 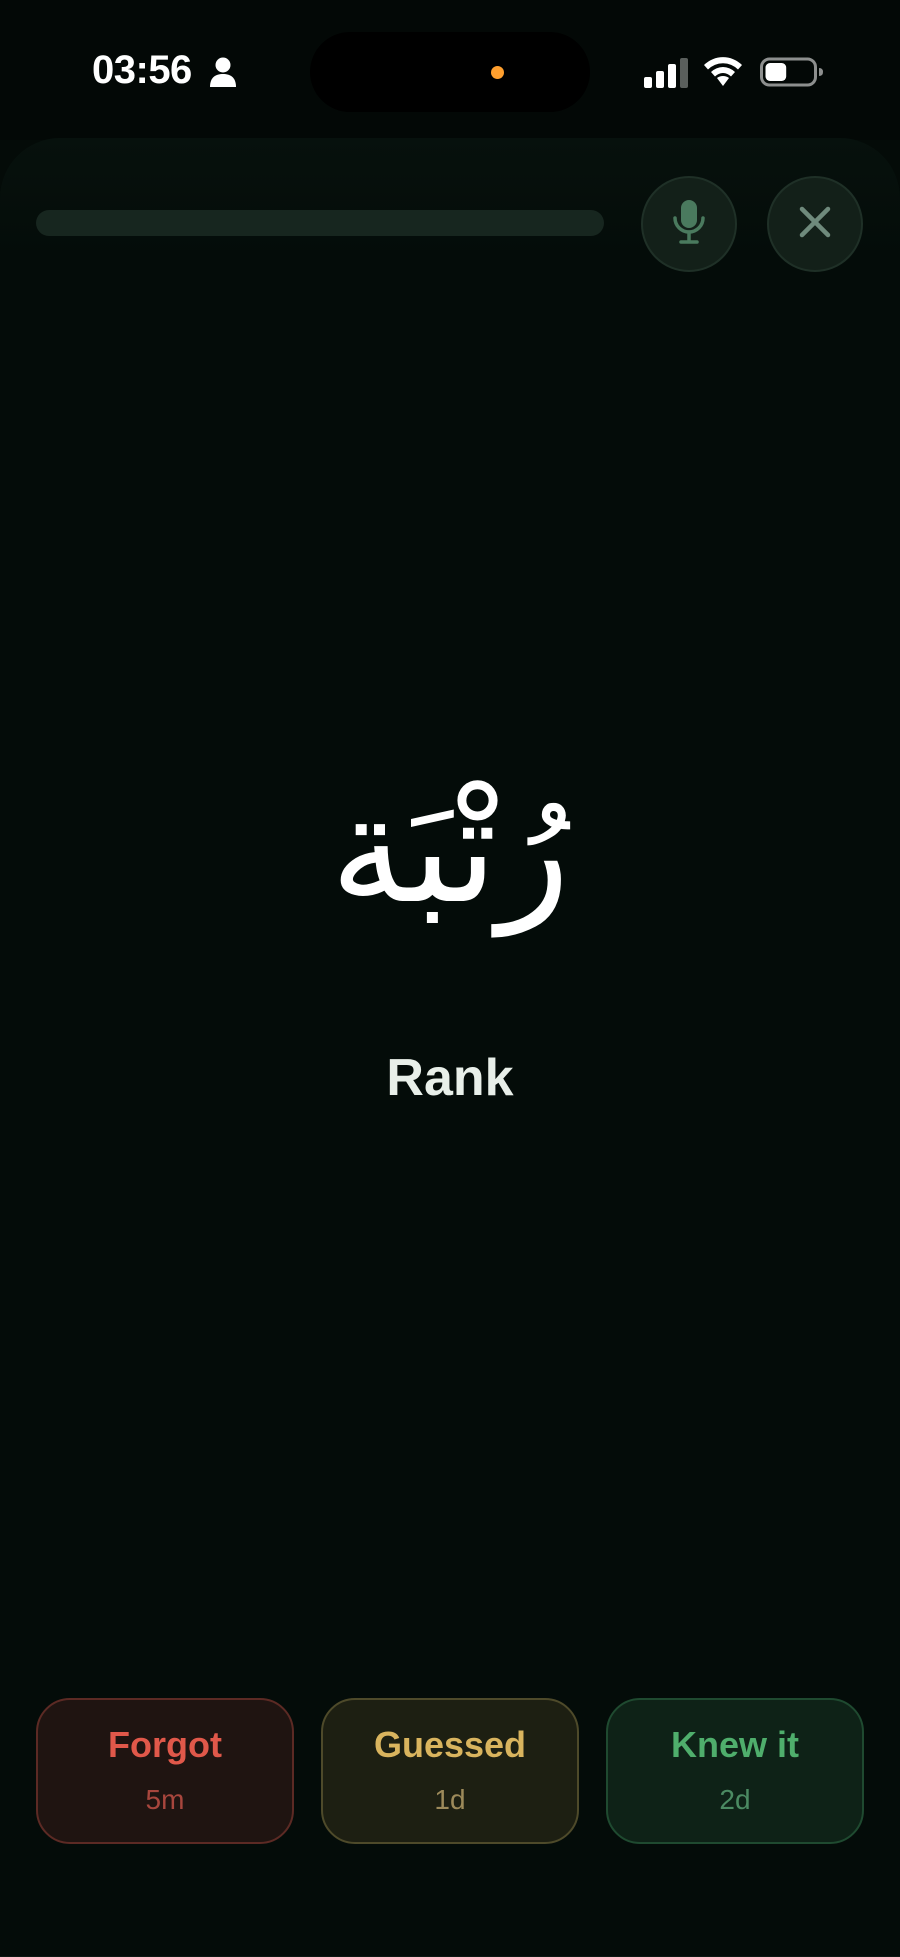 I want to click on microphone-button, so click(x=689, y=224).